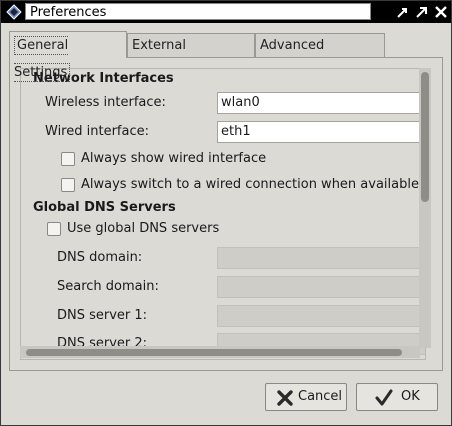  What do you see at coordinates (321, 103) in the screenshot?
I see `wireless-interface-field: wlan0` at bounding box center [321, 103].